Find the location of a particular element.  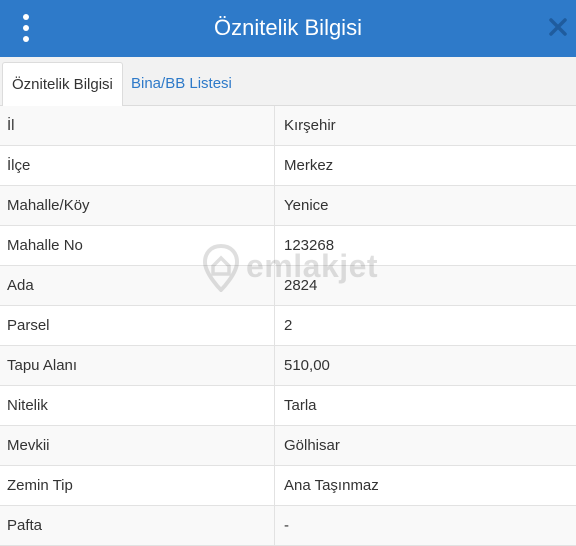

row-label: Mahalle/Köy is located at coordinates (48, 205).